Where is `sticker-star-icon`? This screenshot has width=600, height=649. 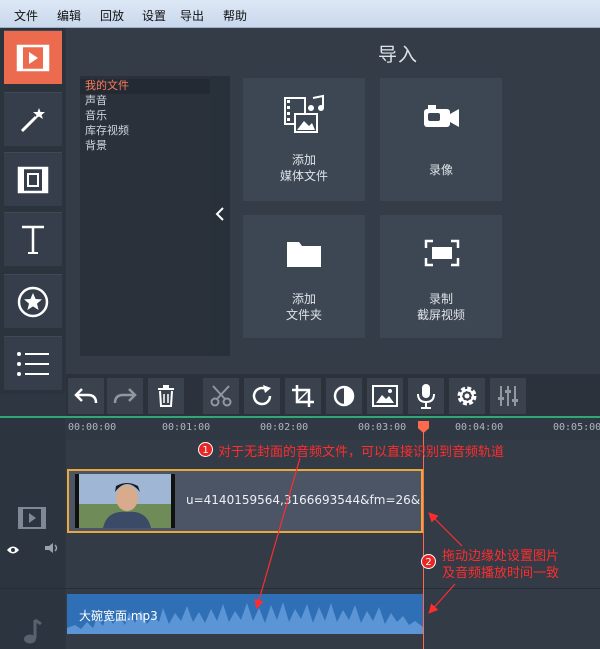
sticker-star-icon is located at coordinates (33, 302).